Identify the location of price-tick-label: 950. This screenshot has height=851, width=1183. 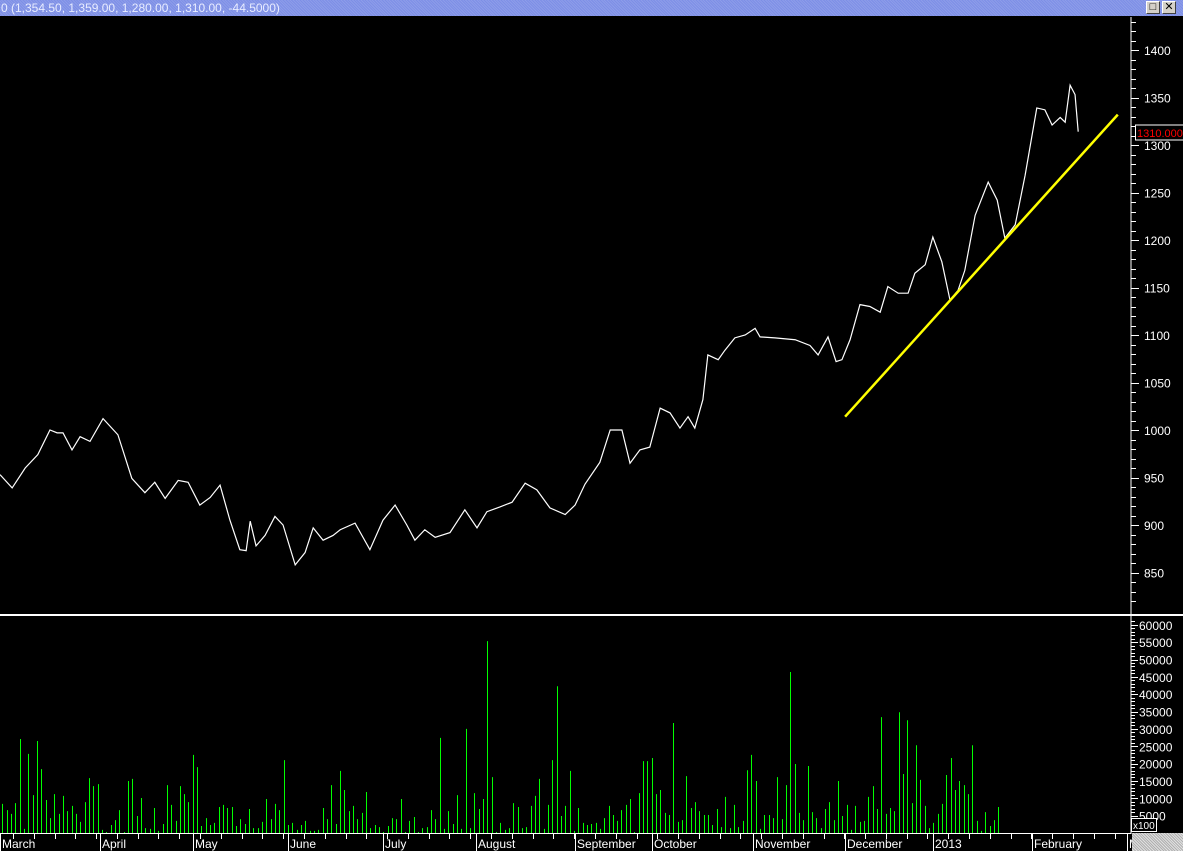
(1154, 479).